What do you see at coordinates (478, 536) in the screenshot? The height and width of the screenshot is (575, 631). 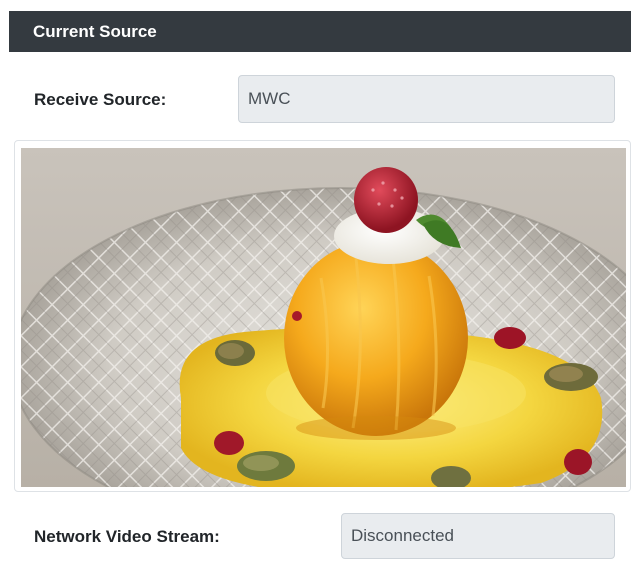 I see `network-stream-field: Disconnected` at bounding box center [478, 536].